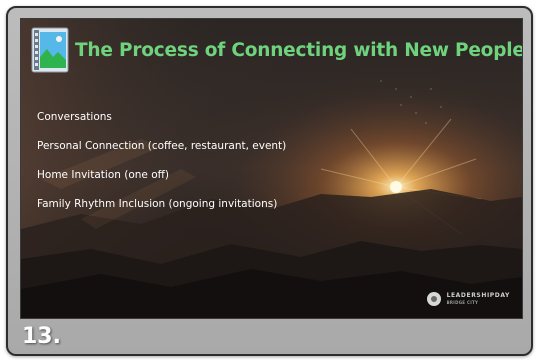 This screenshot has width=541, height=364. I want to click on logo-text: LEADERSHIPDAY BRIDGE CITY, so click(478, 299).